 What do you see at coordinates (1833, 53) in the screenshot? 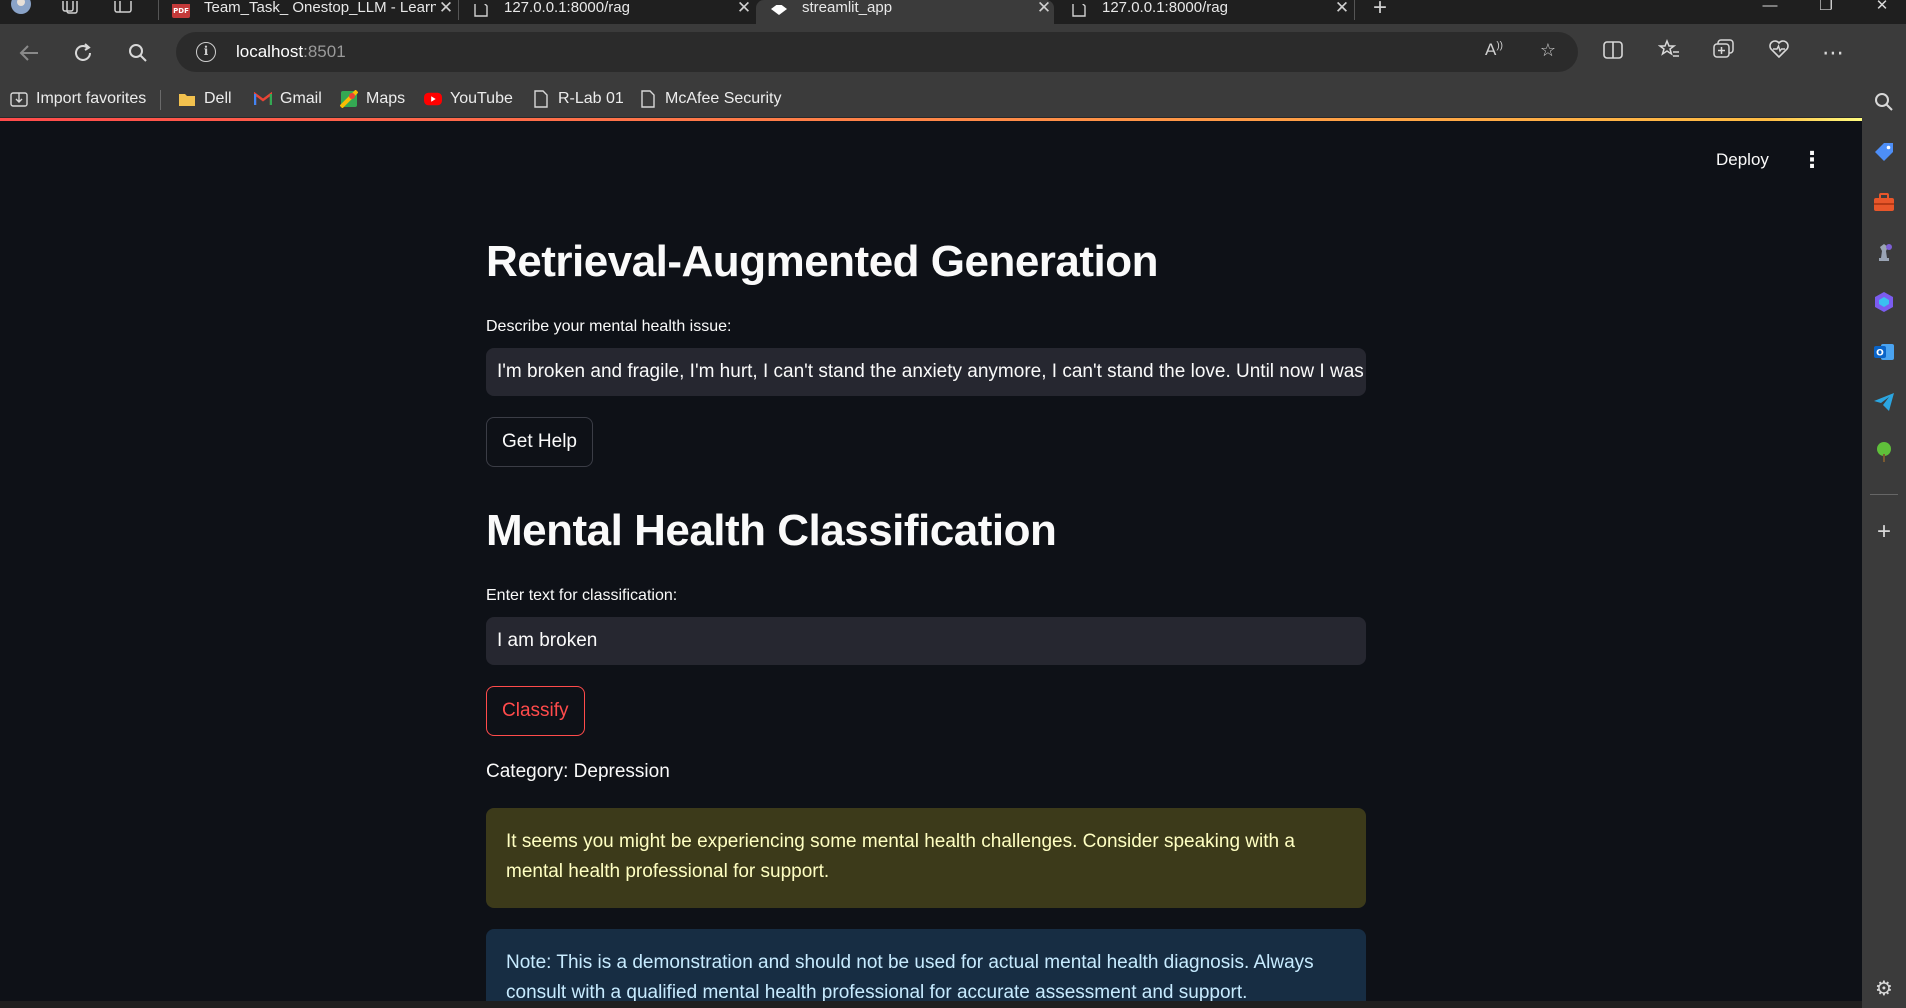
I see `more-options-icon: ⋯` at bounding box center [1833, 53].